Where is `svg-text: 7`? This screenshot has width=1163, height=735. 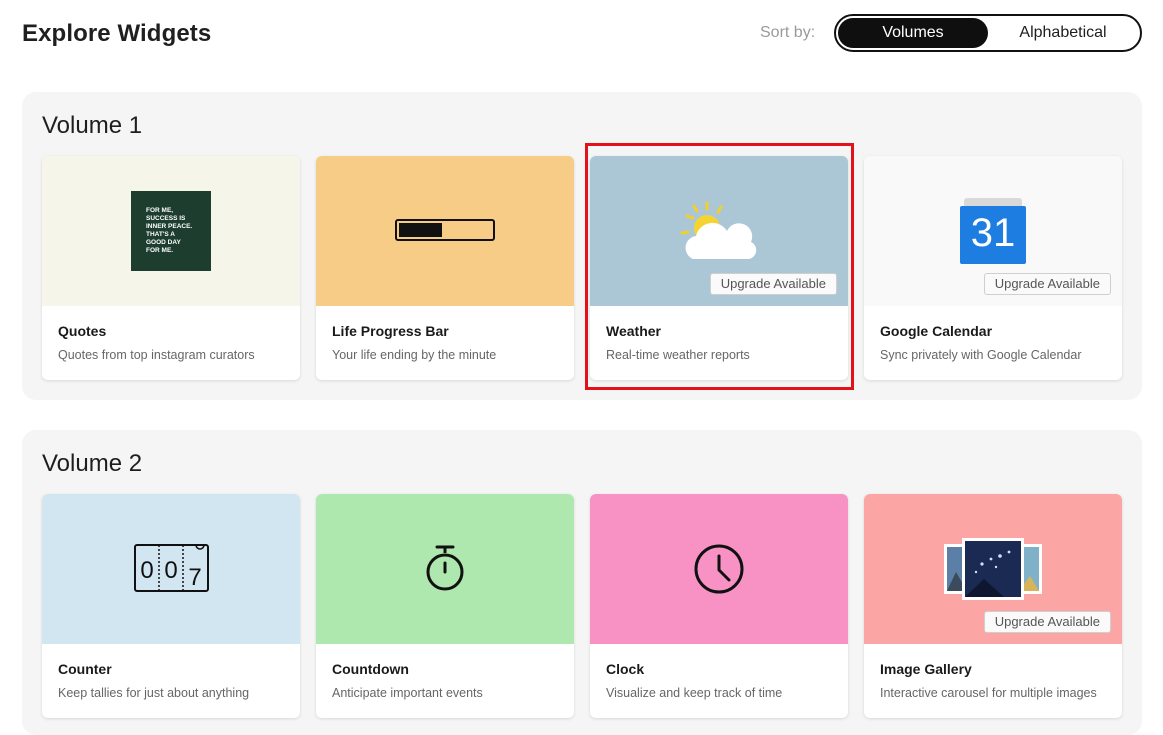 svg-text: 7 is located at coordinates (194, 577).